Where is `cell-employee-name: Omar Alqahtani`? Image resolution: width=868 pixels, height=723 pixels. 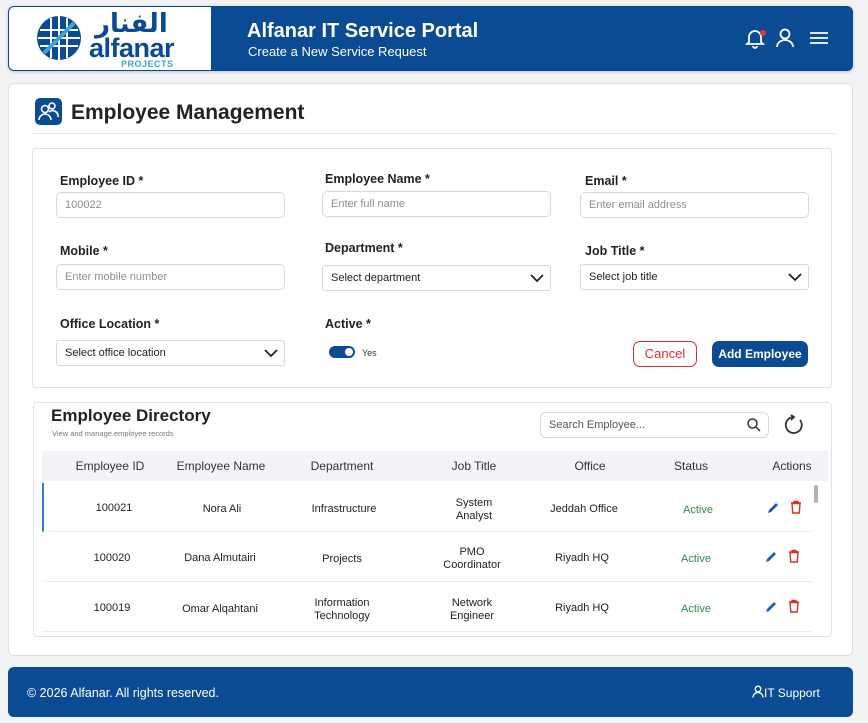 cell-employee-name: Omar Alqahtani is located at coordinates (220, 609).